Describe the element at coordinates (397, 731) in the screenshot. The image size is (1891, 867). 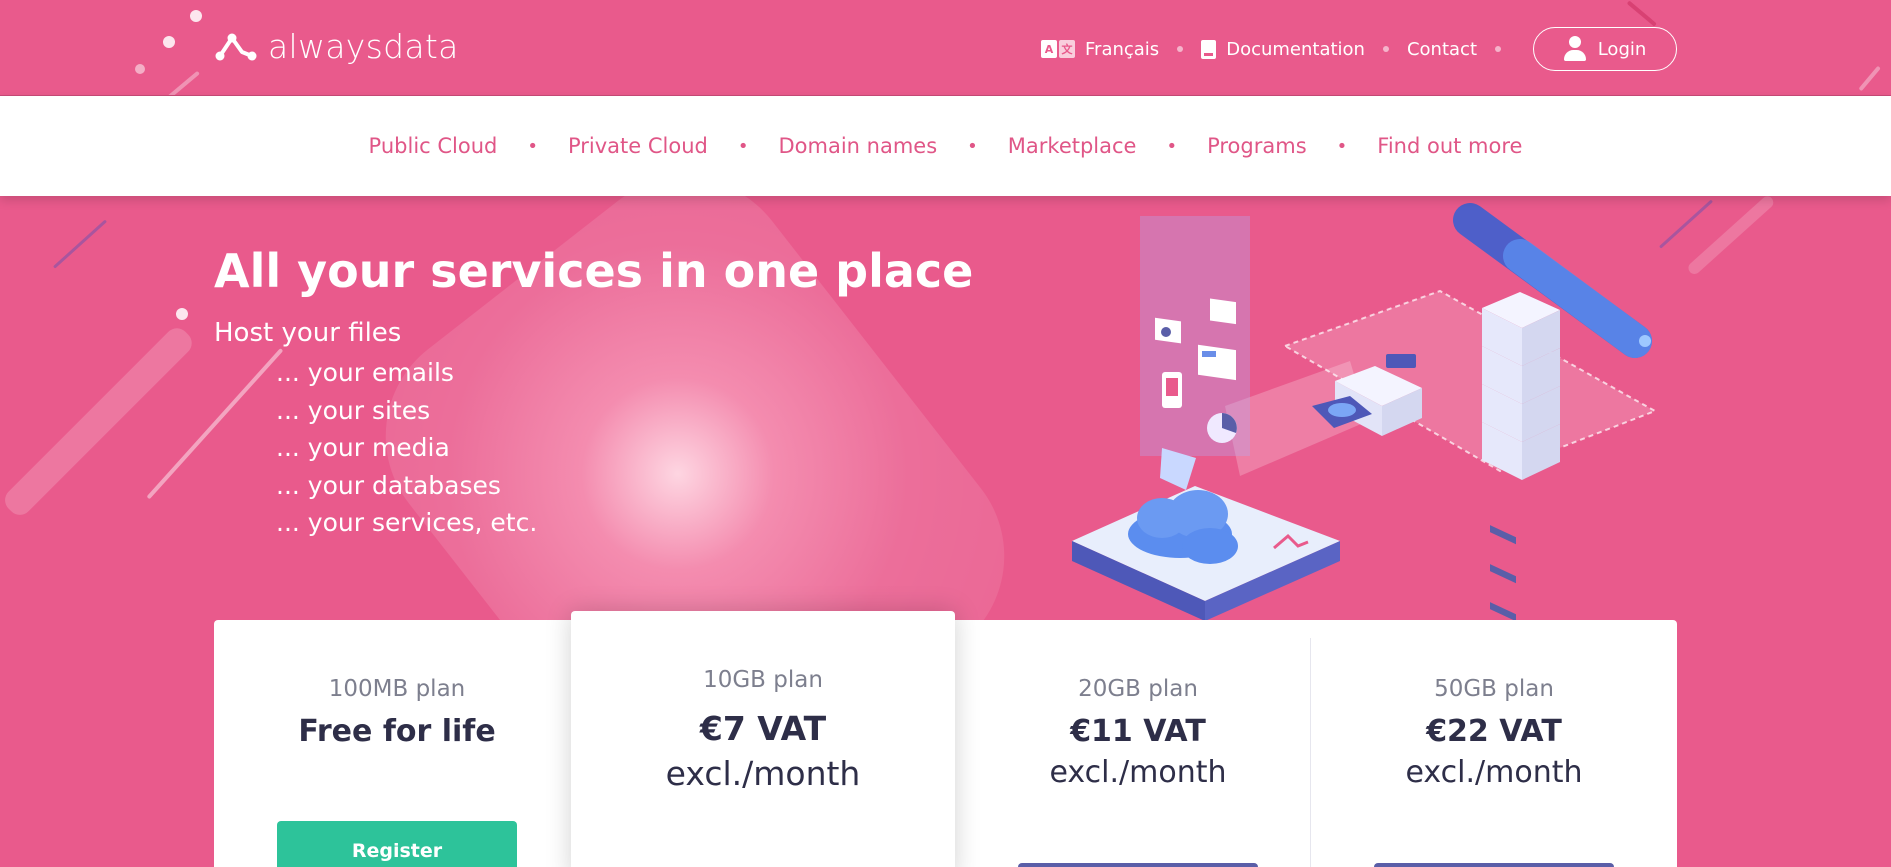
I see `plan-price: Free for life` at that location.